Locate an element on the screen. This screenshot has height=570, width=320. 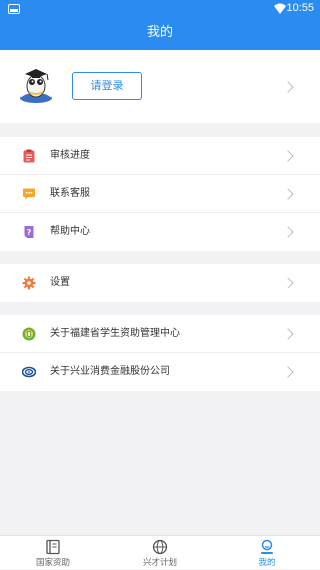
cib-logo-icon is located at coordinates (29, 372).